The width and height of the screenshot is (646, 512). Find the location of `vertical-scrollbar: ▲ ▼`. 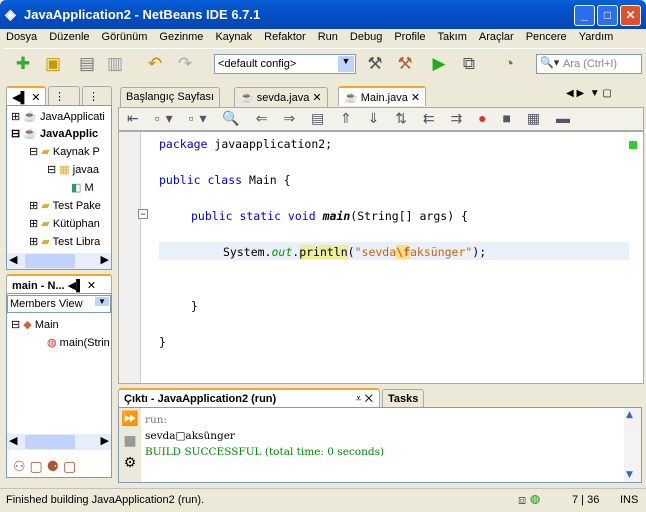

vertical-scrollbar: ▲ ▼ is located at coordinates (632, 445).